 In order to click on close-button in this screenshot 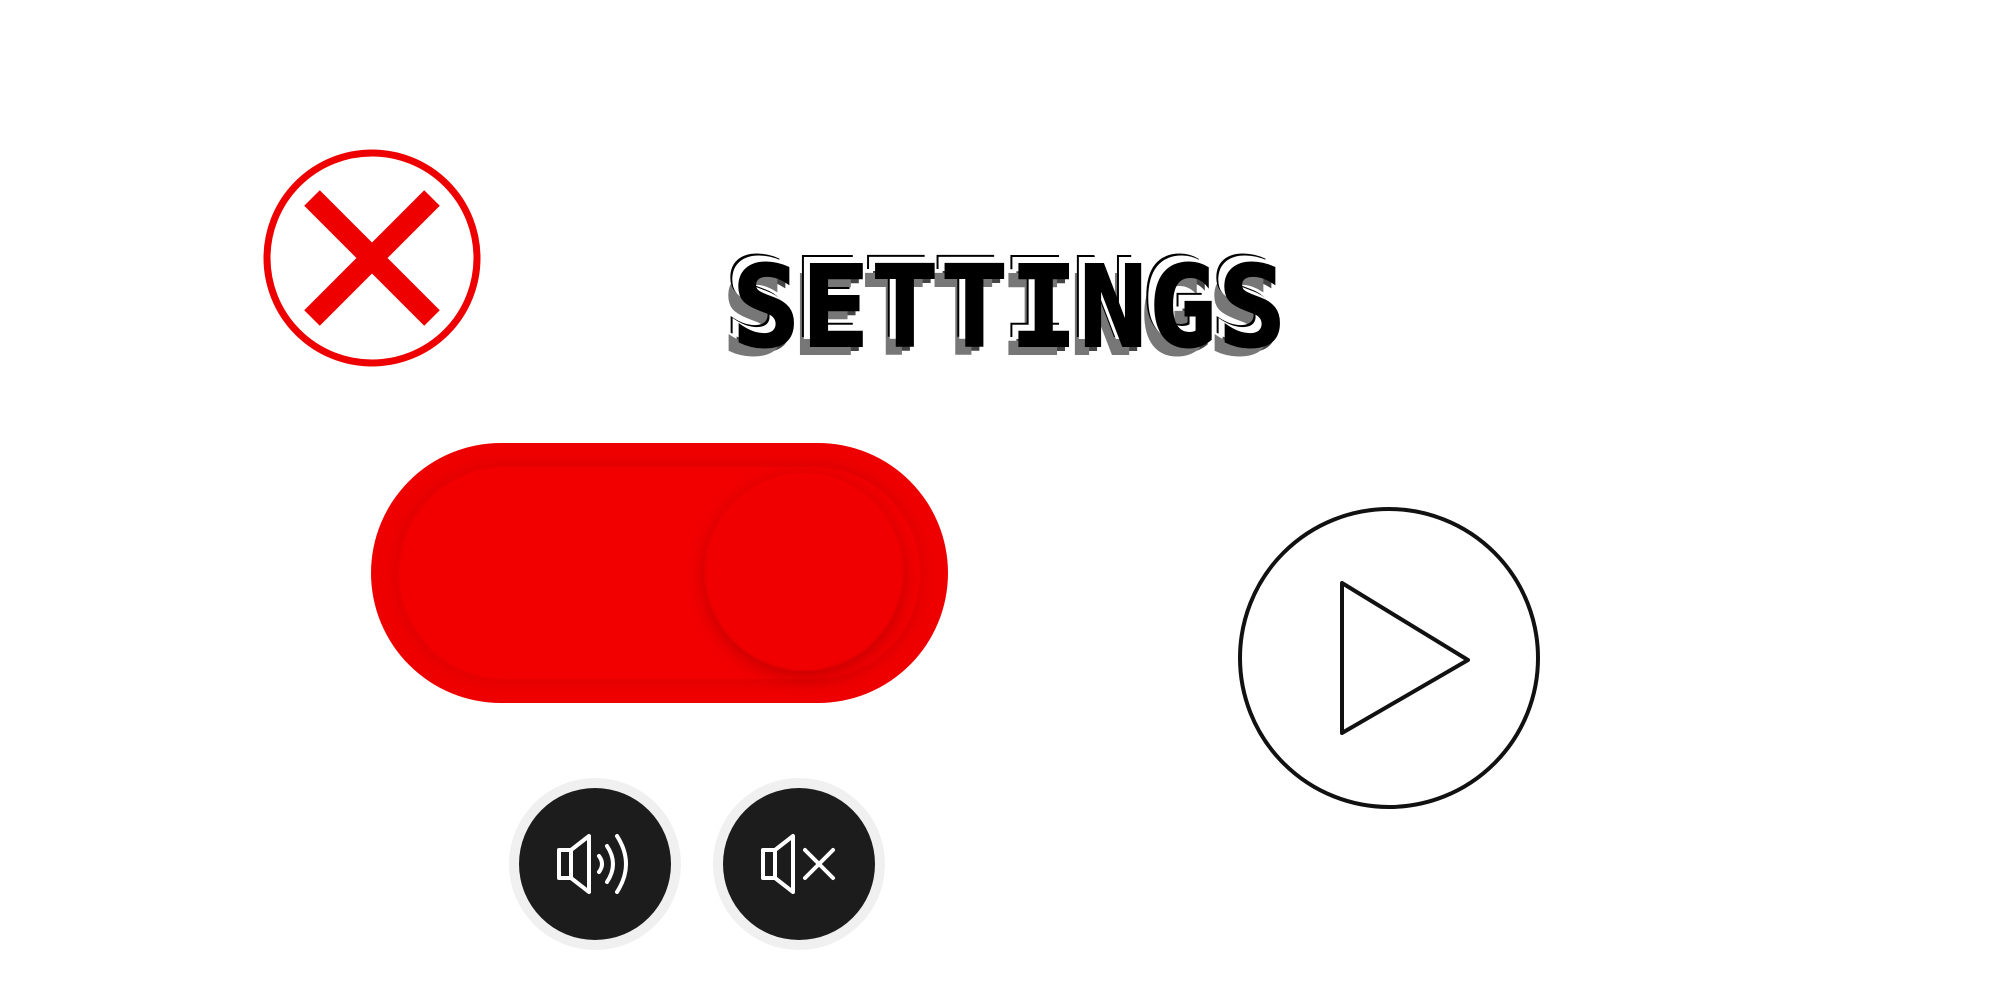, I will do `click(372, 258)`.